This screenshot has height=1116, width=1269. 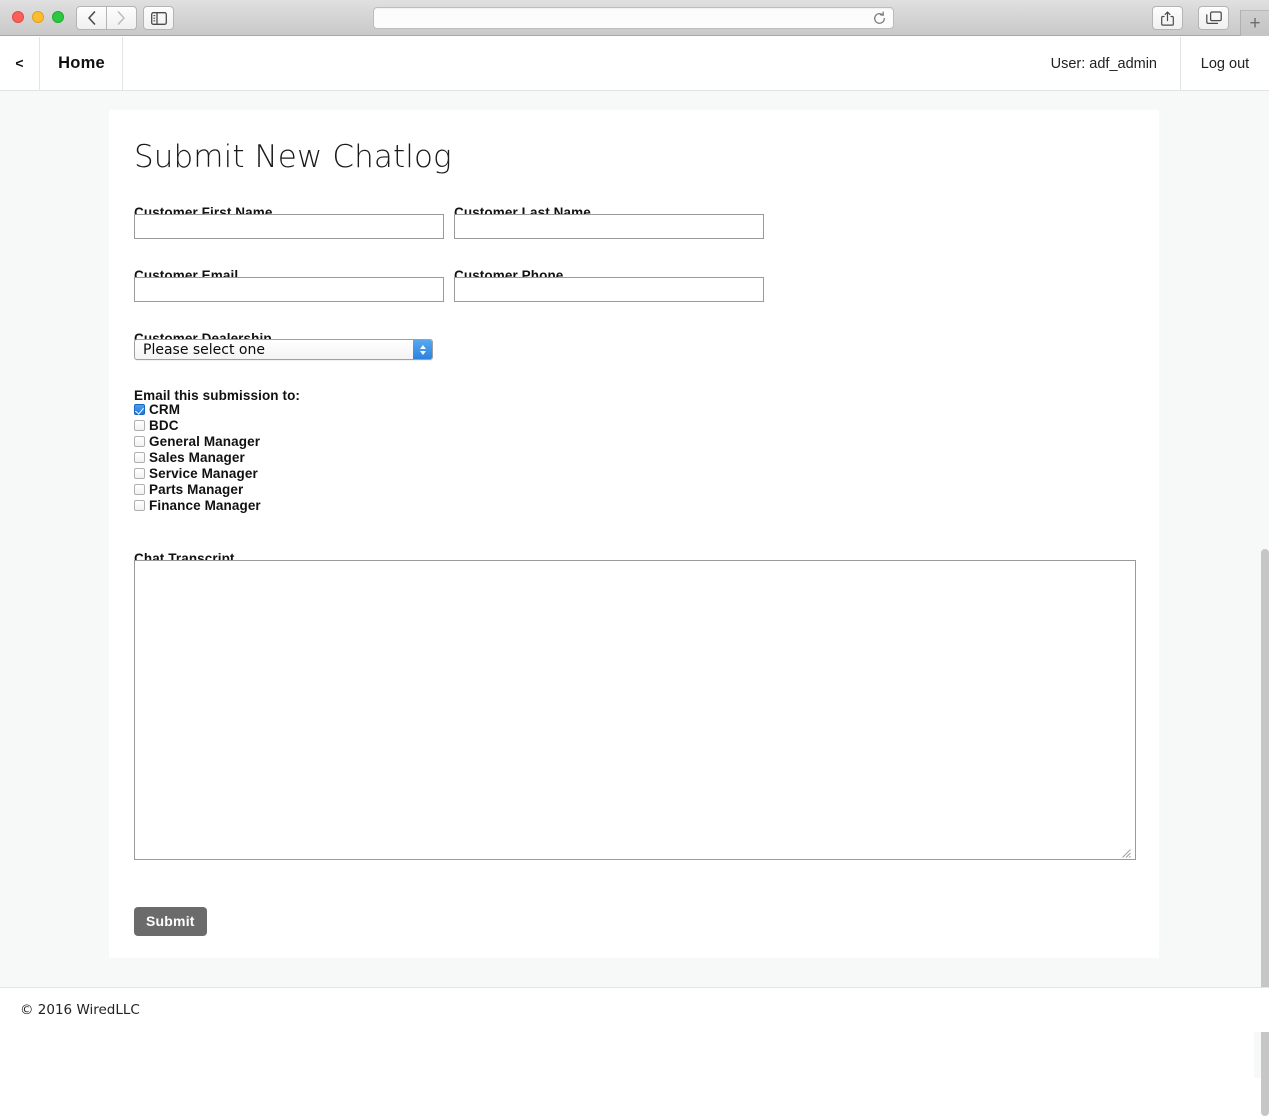 What do you see at coordinates (879, 18) in the screenshot?
I see `reload-icon` at bounding box center [879, 18].